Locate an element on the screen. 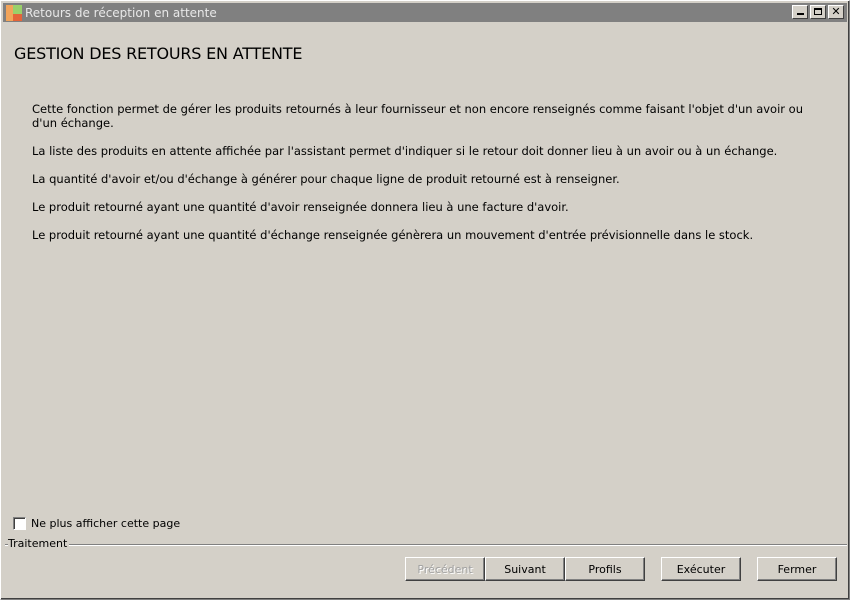  execute-button-label: Exécuter is located at coordinates (701, 569).